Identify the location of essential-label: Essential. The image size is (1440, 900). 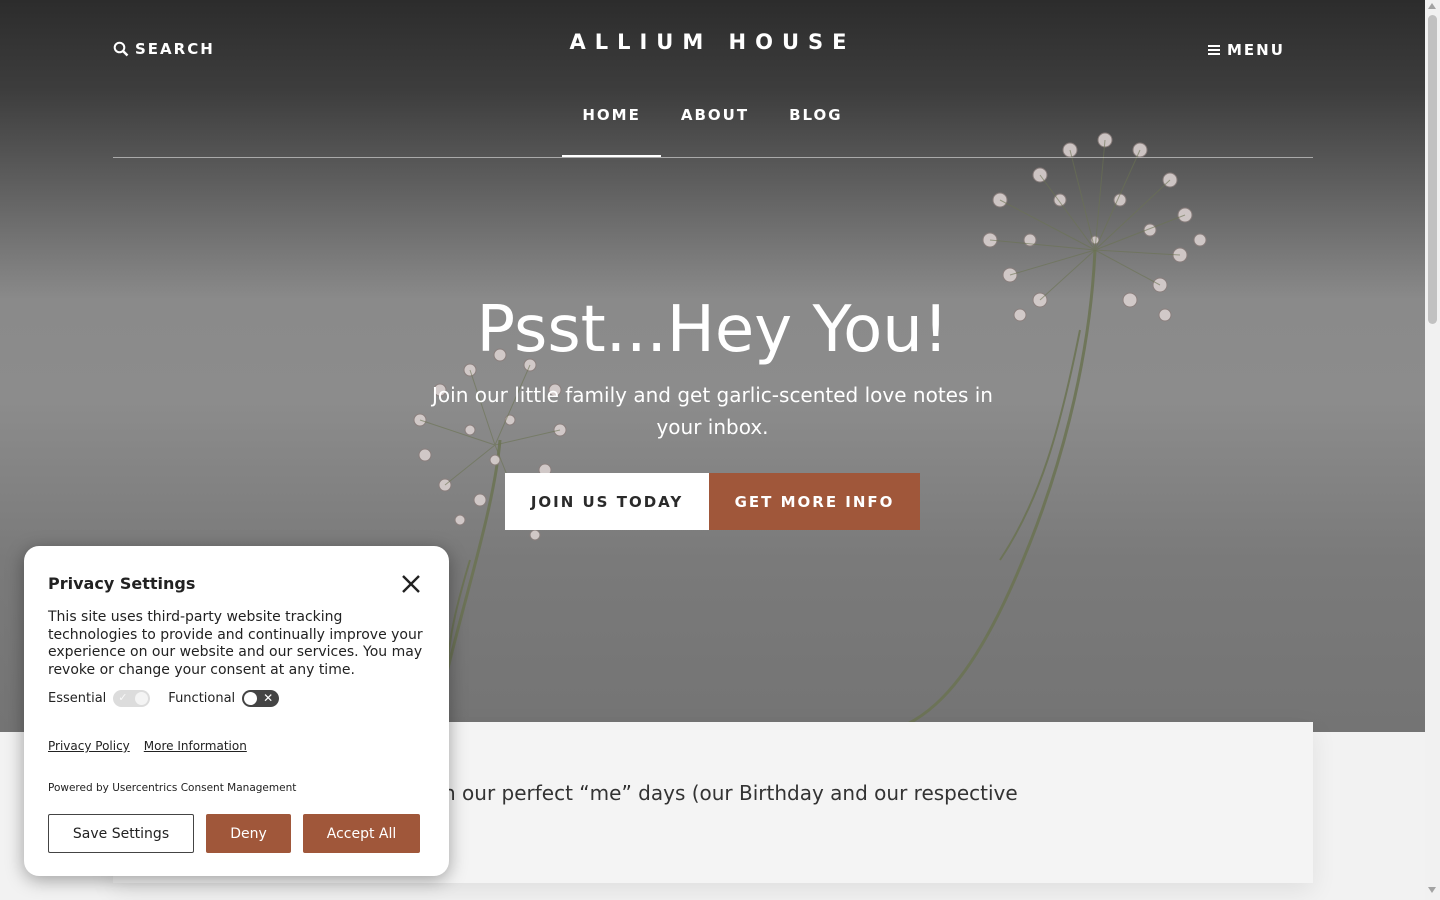
(77, 698).